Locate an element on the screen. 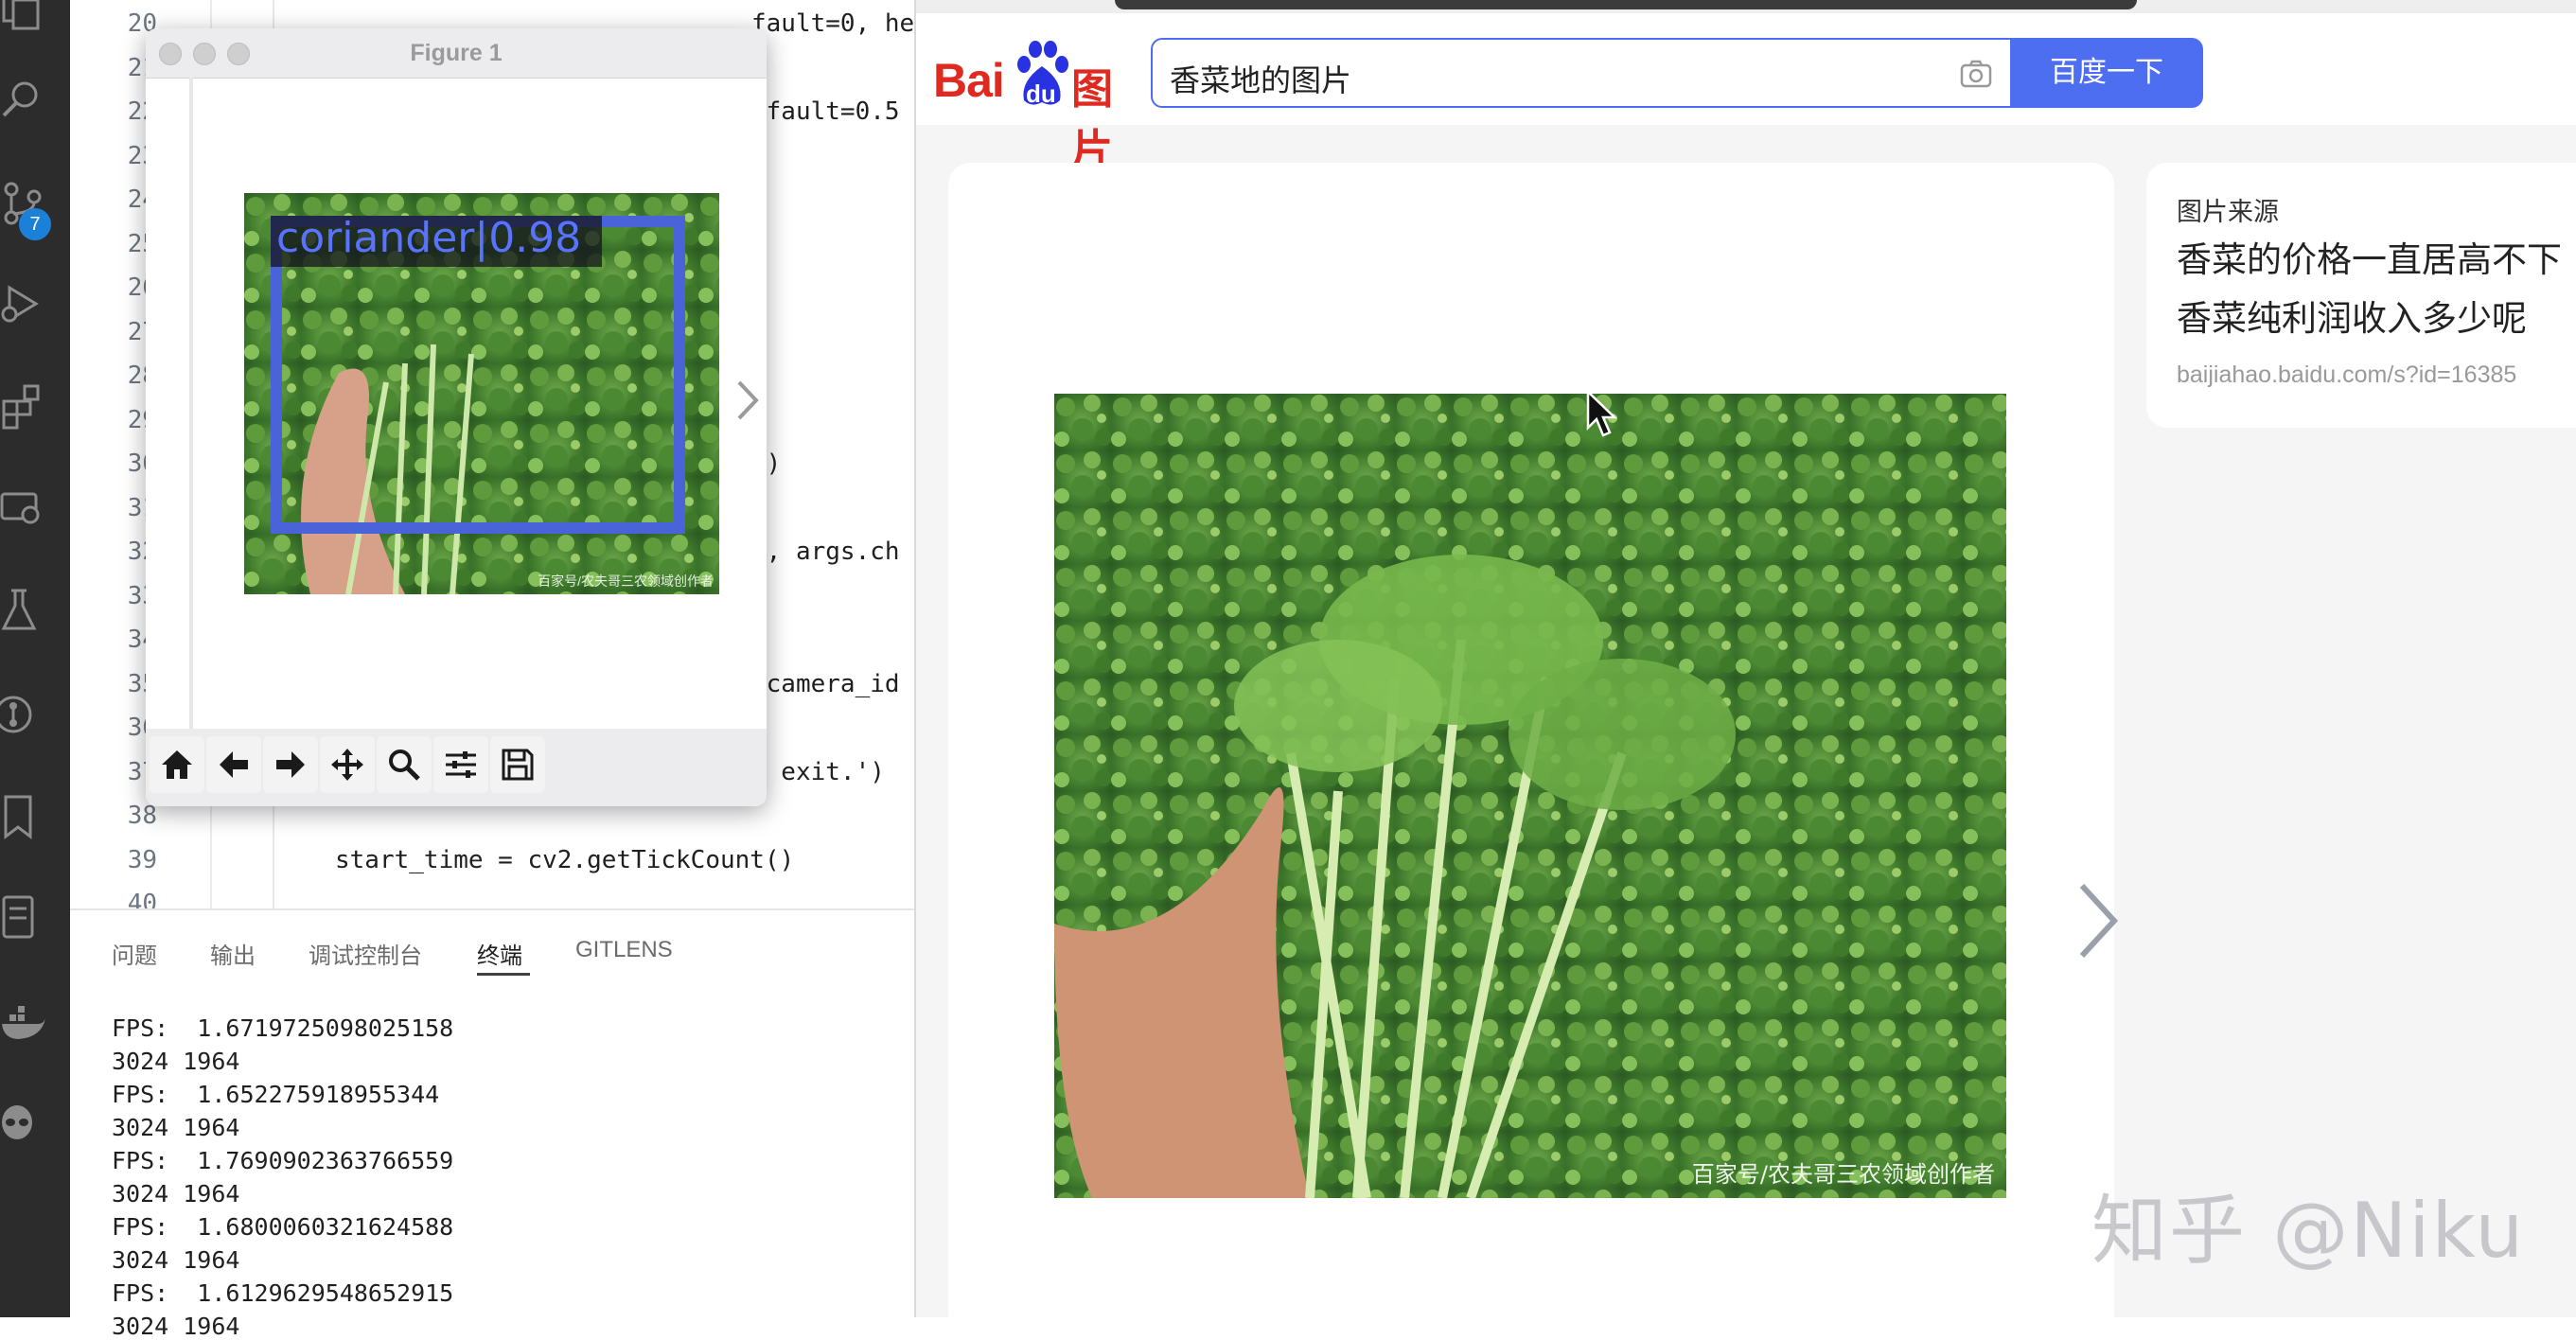 Image resolution: width=2576 pixels, height=1340 pixels. source-label: 图片来源 is located at coordinates (2228, 212).